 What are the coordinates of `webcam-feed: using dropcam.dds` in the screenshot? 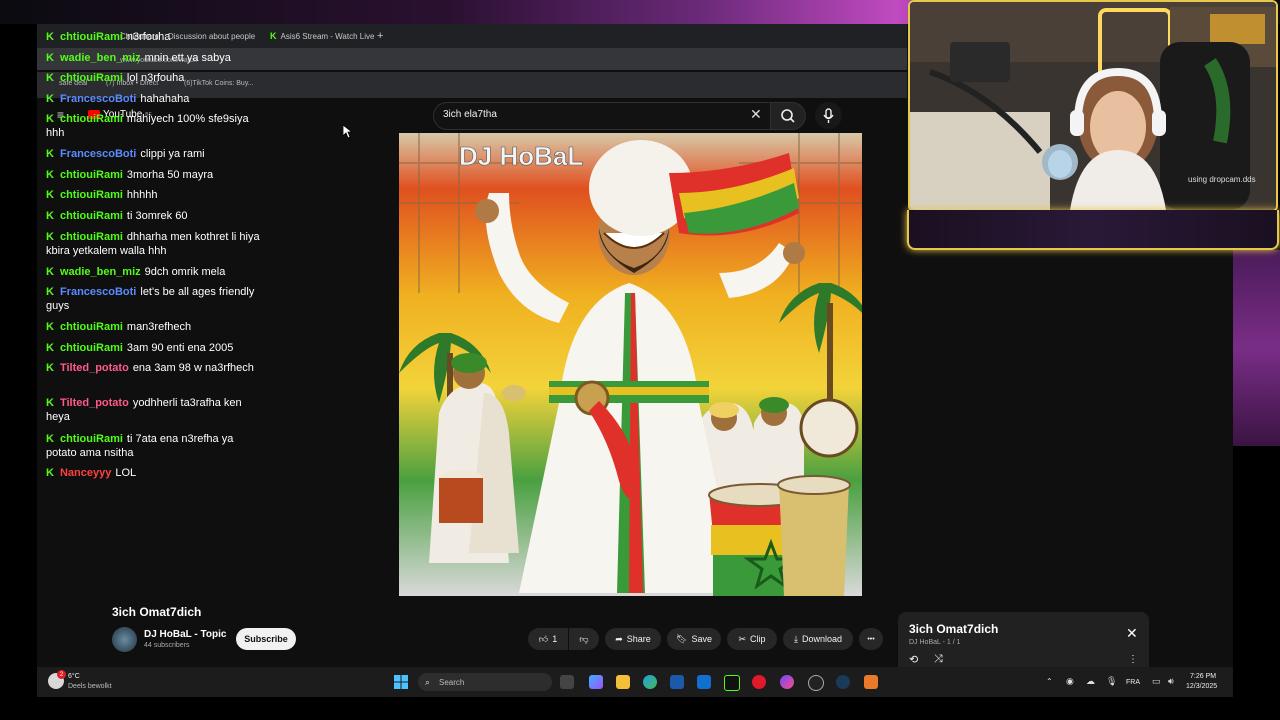 It's located at (1093, 106).